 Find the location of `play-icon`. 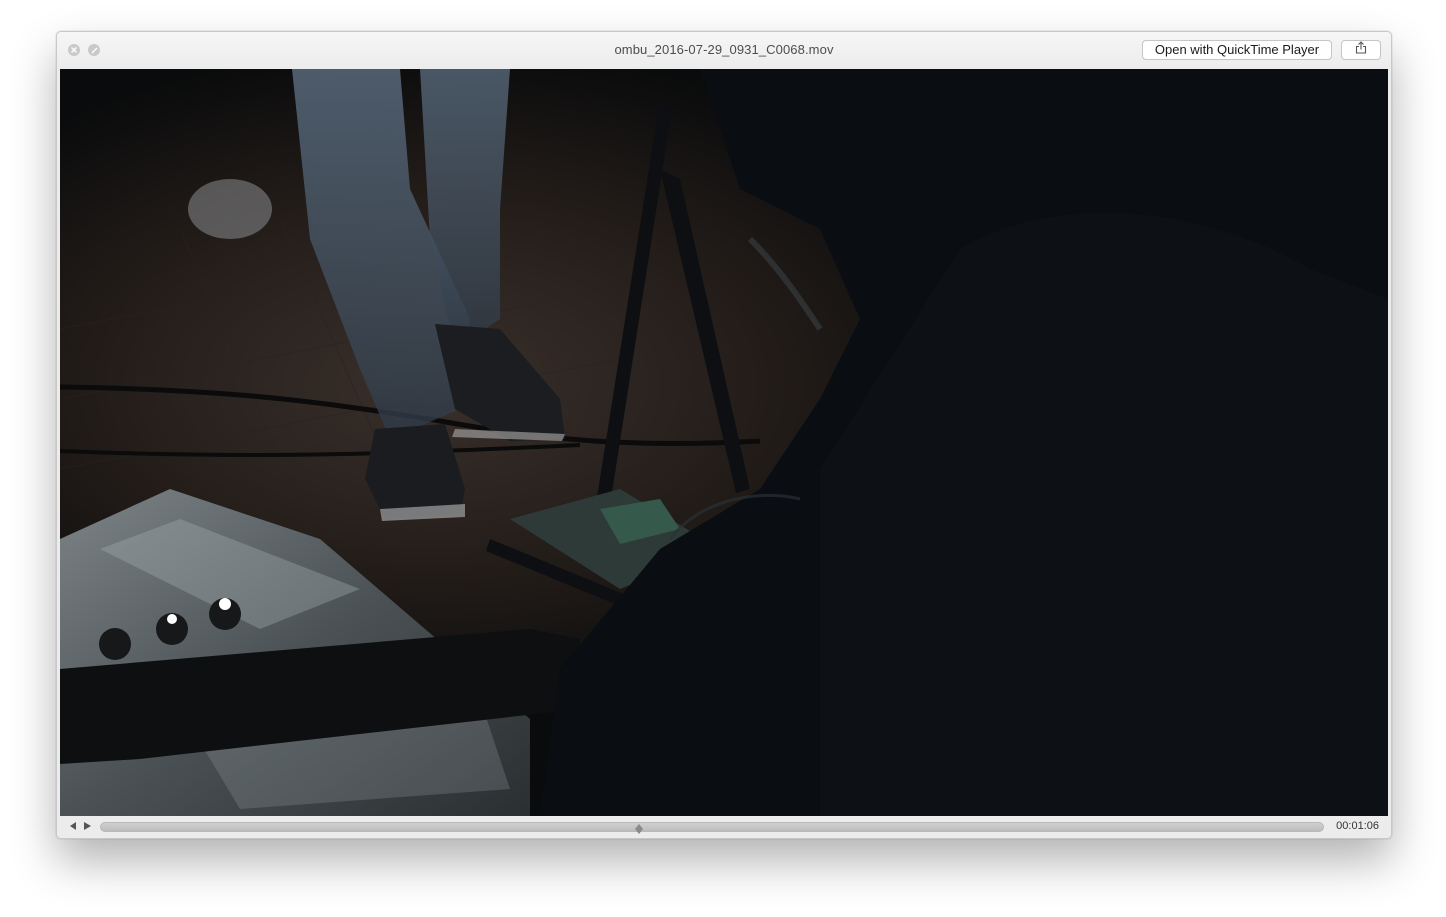

play-icon is located at coordinates (87, 827).